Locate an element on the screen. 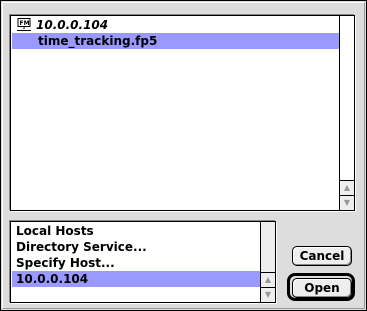 This screenshot has height=311, width=367. host-item-local-hosts: Local Hosts is located at coordinates (136, 231).